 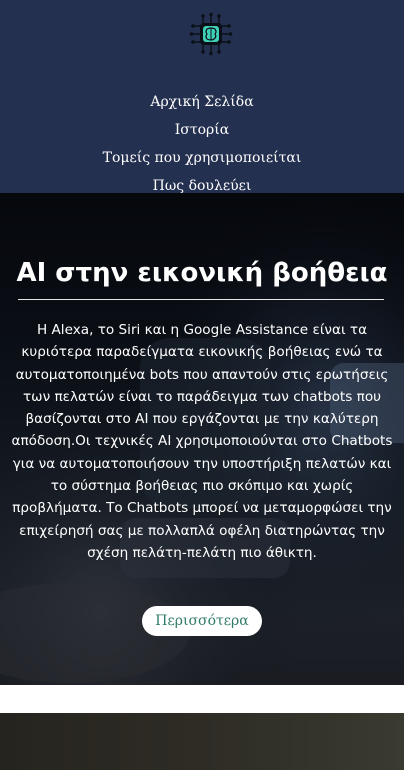 I want to click on title-divider, so click(x=201, y=299).